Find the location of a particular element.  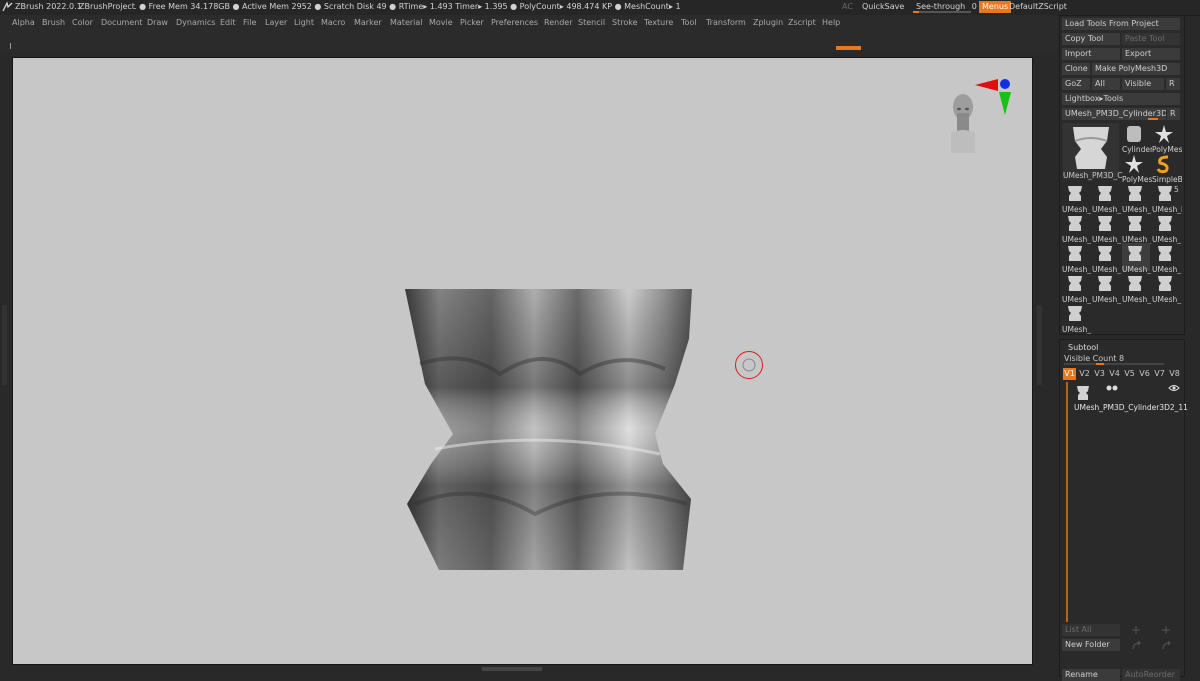

menu-texture: Texture is located at coordinates (658, 22).